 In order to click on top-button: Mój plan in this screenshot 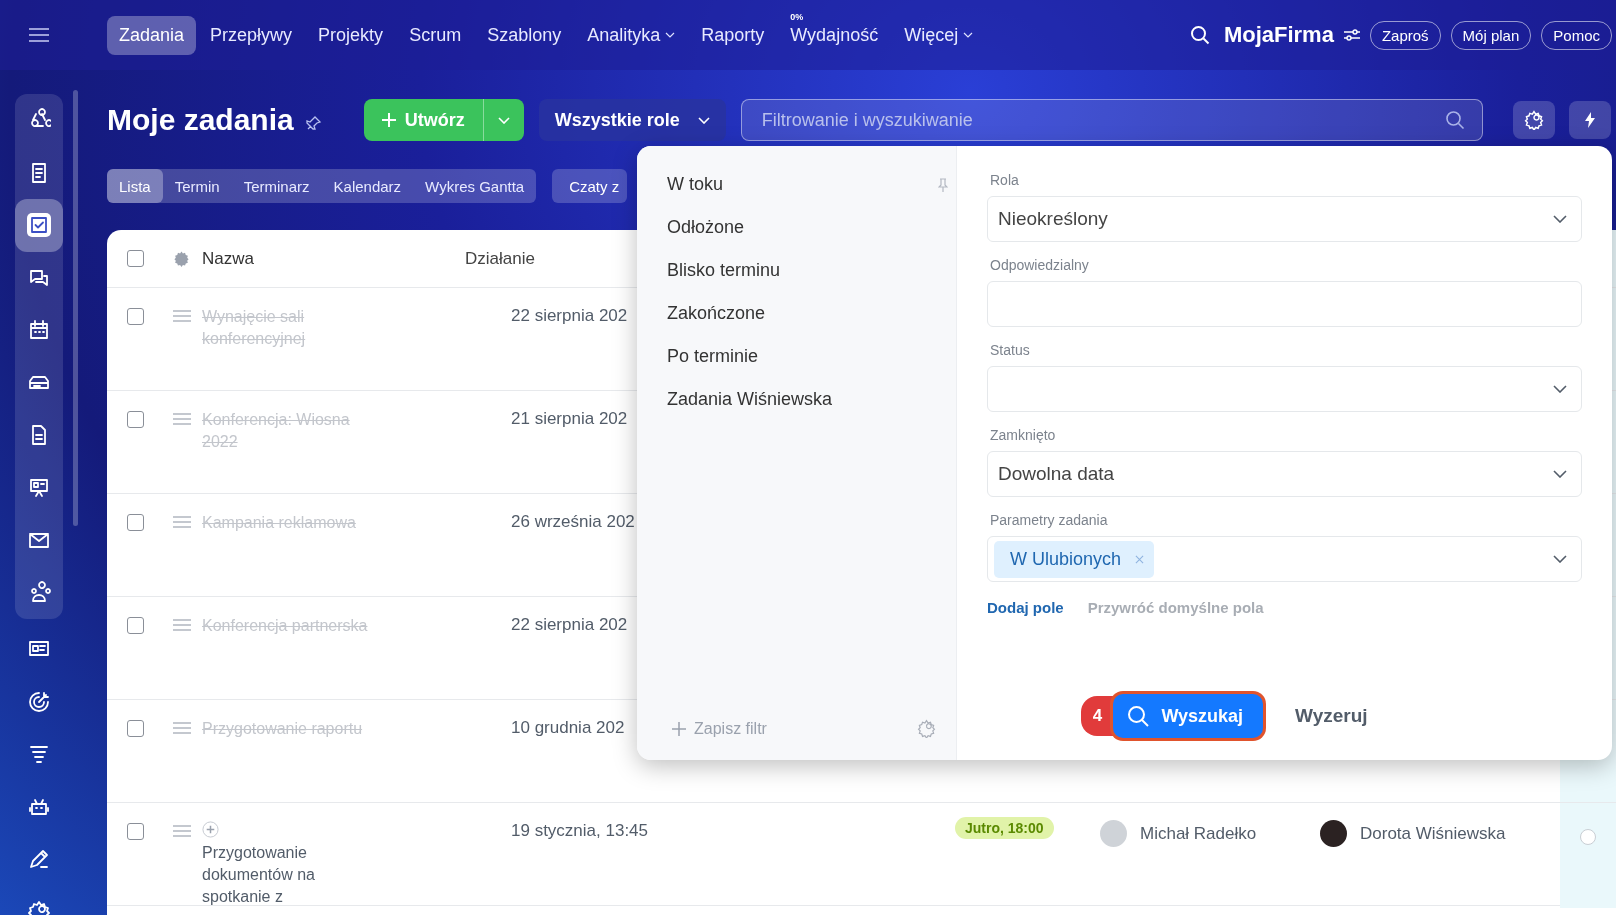, I will do `click(1491, 35)`.